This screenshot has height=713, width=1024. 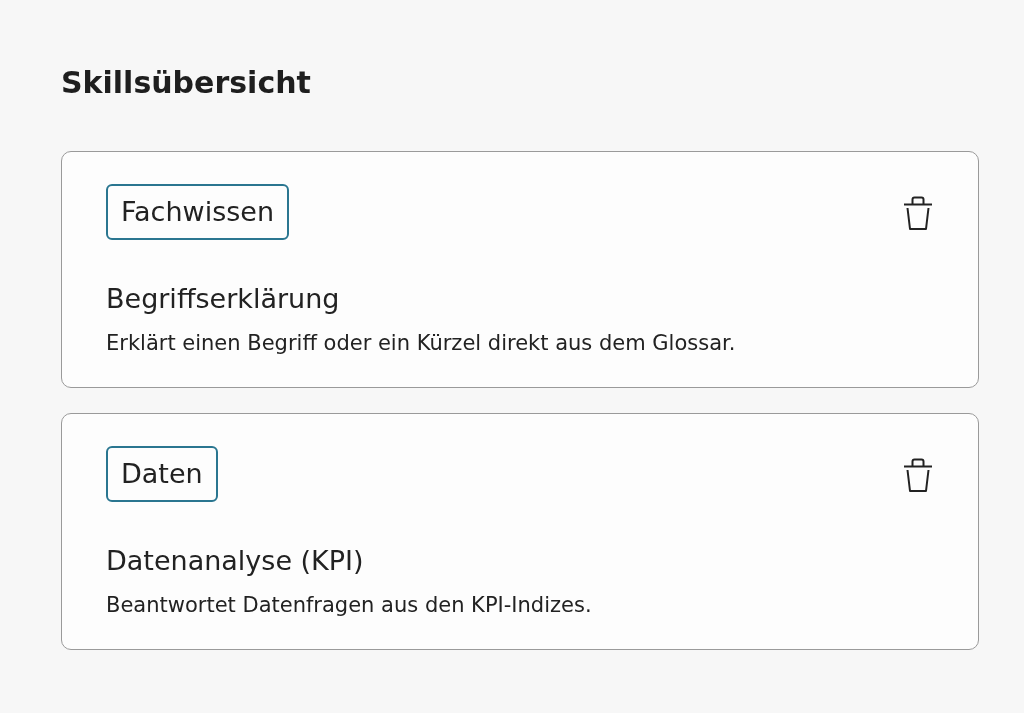 What do you see at coordinates (162, 474) in the screenshot?
I see `category-tag: Daten` at bounding box center [162, 474].